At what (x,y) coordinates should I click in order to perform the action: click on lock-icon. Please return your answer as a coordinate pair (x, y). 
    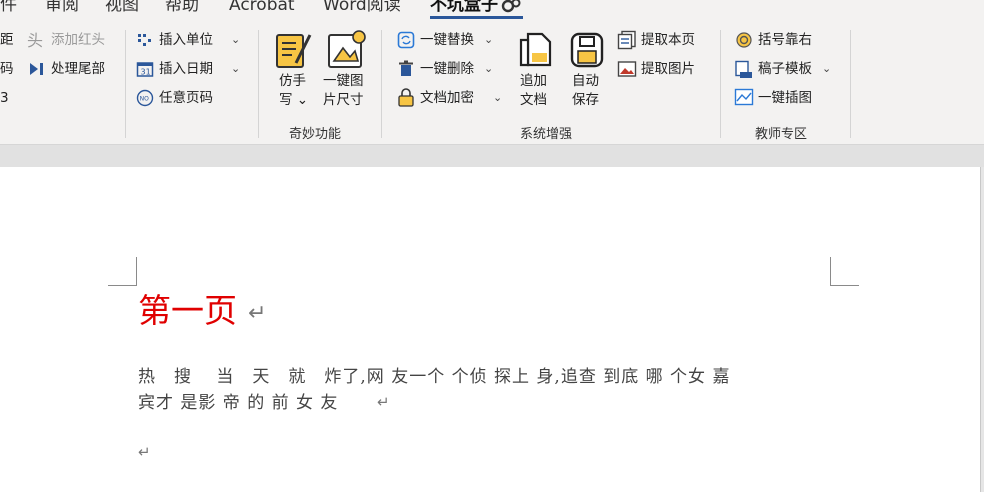
    Looking at the image, I should click on (406, 97).